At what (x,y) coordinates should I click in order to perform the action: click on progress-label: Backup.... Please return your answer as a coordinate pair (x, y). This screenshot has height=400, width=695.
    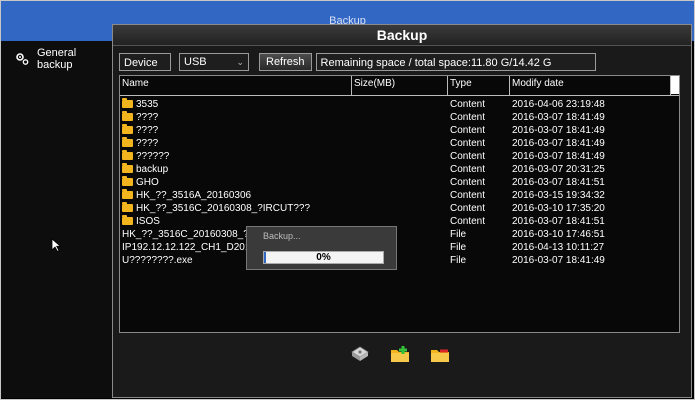
    Looking at the image, I should click on (282, 236).